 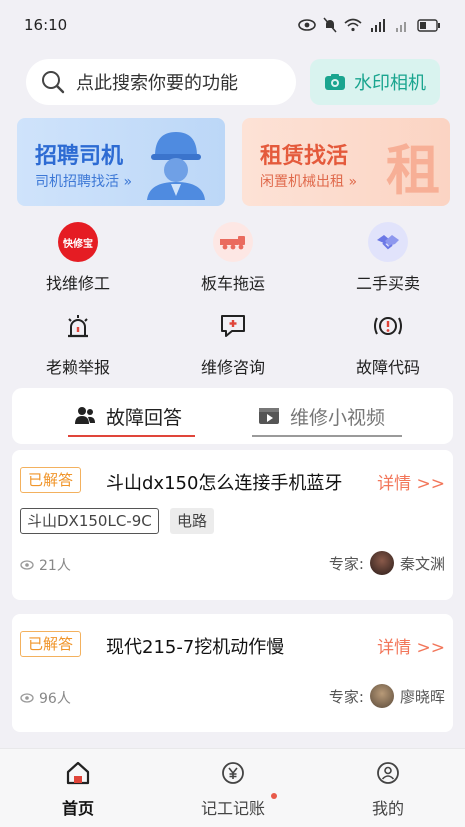 What do you see at coordinates (335, 82) in the screenshot?
I see `camera-icon` at bounding box center [335, 82].